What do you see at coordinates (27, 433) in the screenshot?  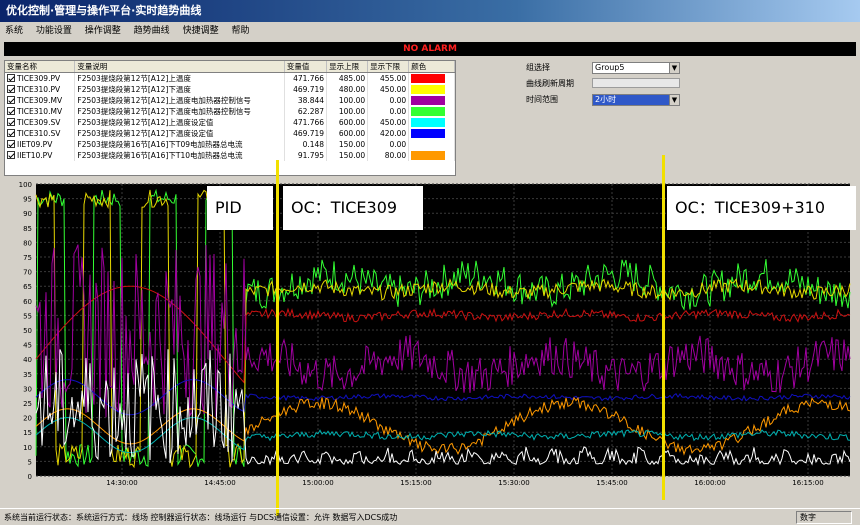 I see `y-tick-label: 15` at bounding box center [27, 433].